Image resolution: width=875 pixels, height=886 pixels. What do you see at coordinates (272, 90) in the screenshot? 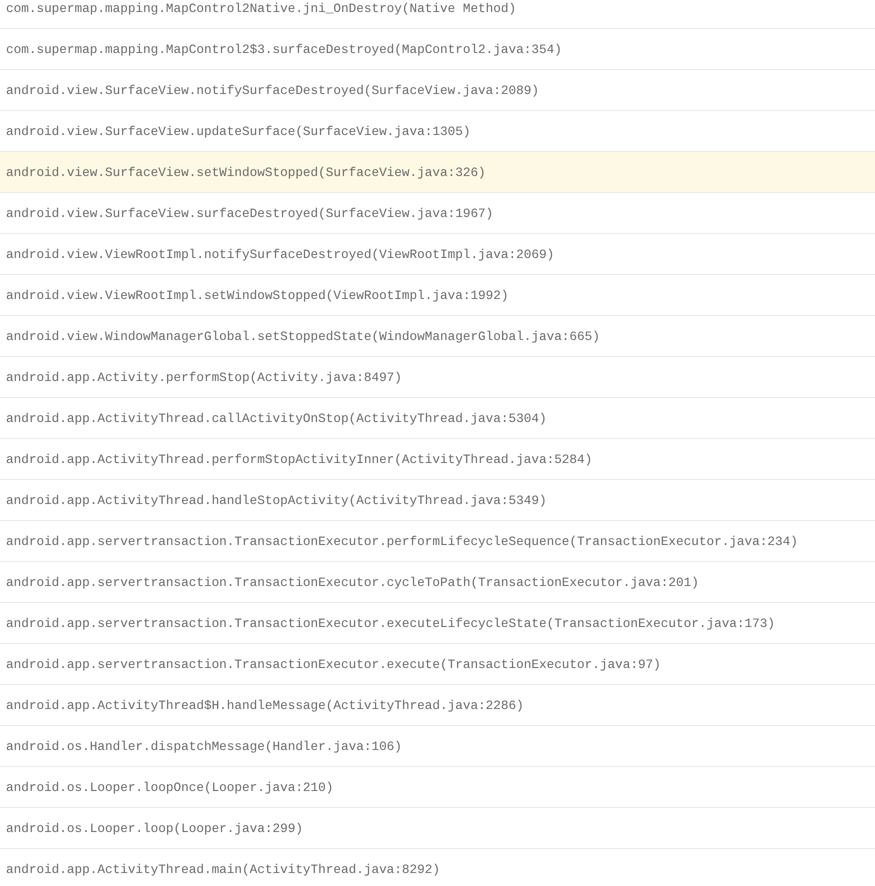
I see `stack-frame-text: android.view.SurfaceView.notifySurfaceDestroyed(SurfaceView.java:2089)` at bounding box center [272, 90].